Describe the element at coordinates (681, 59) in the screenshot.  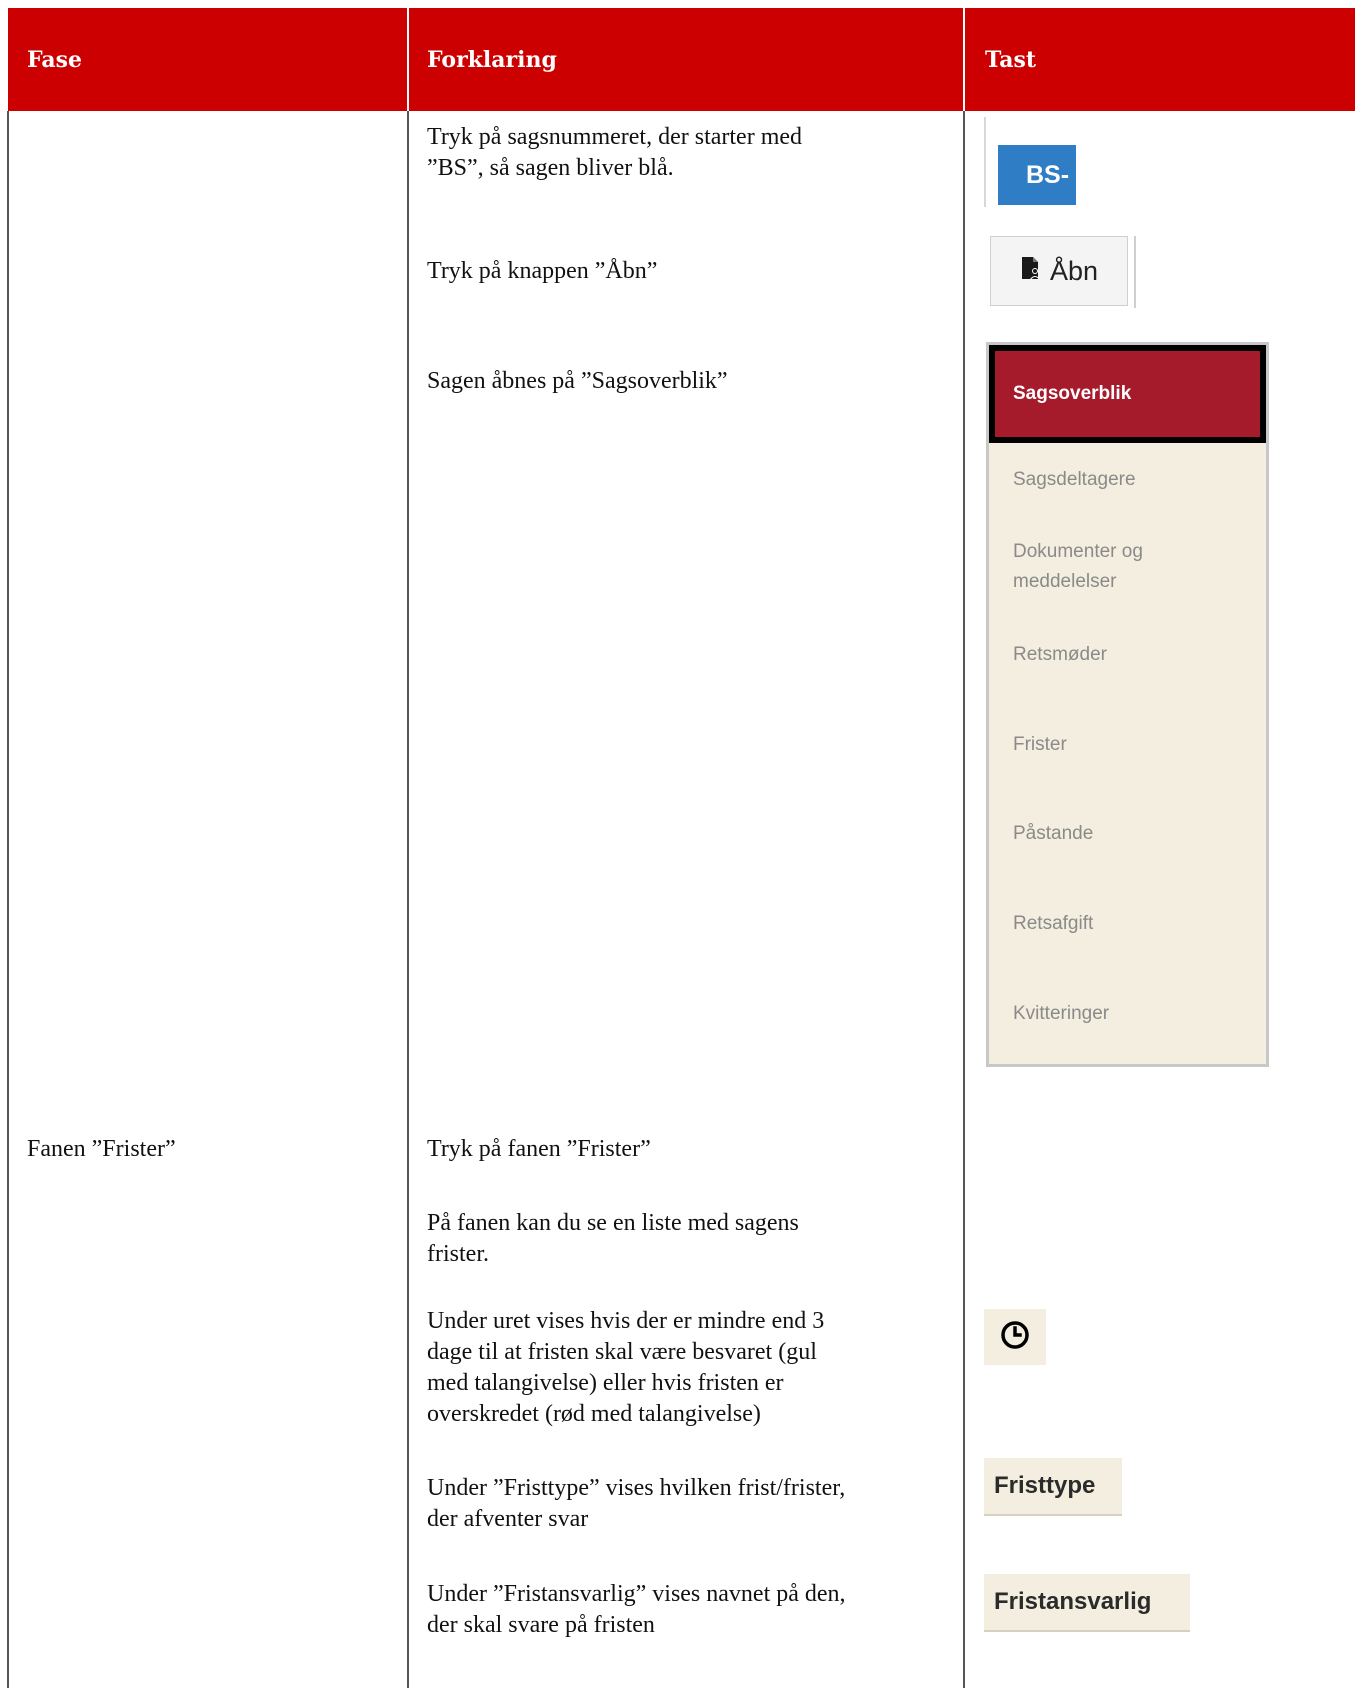
I see `table-header: Fase Forklaring Tast` at that location.